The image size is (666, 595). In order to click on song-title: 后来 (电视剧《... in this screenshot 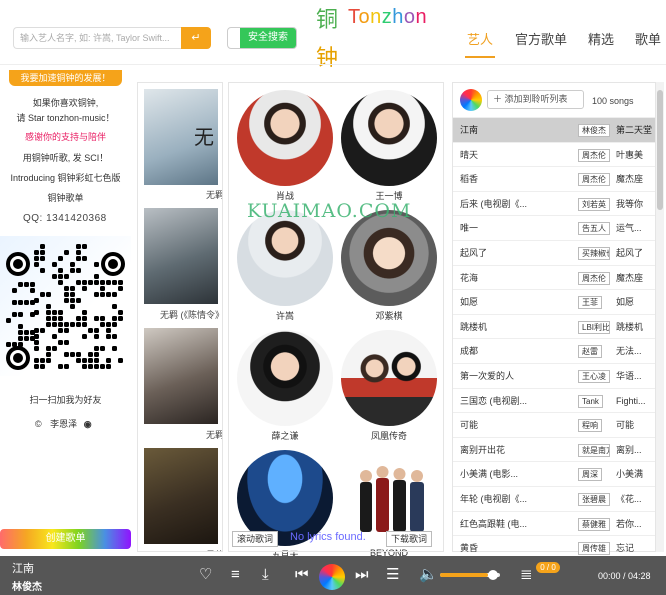, I will do `click(495, 204)`.